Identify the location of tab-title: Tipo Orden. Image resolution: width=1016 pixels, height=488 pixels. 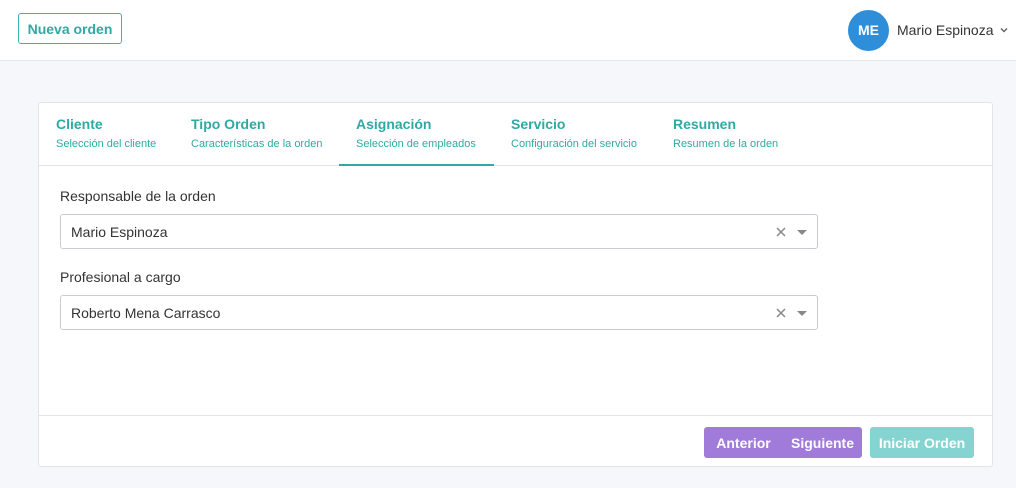
(228, 124).